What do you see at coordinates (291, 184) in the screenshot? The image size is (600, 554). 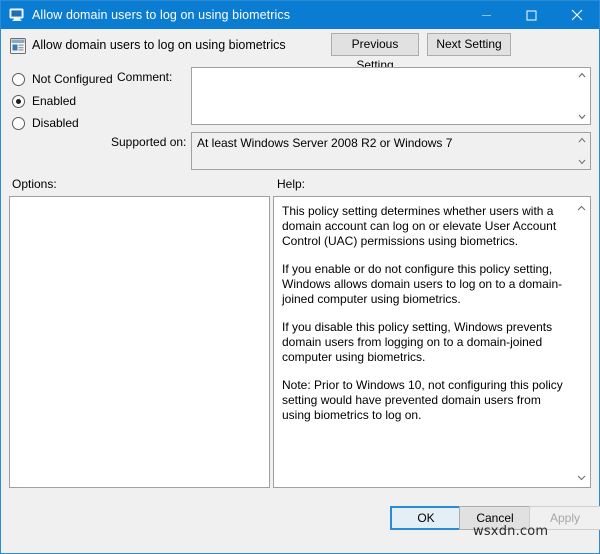 I see `help-label: Help:` at bounding box center [291, 184].